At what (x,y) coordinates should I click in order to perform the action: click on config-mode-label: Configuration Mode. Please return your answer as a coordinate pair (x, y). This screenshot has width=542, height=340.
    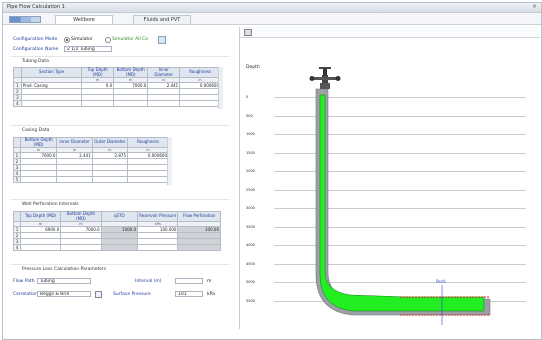
    Looking at the image, I should click on (35, 39).